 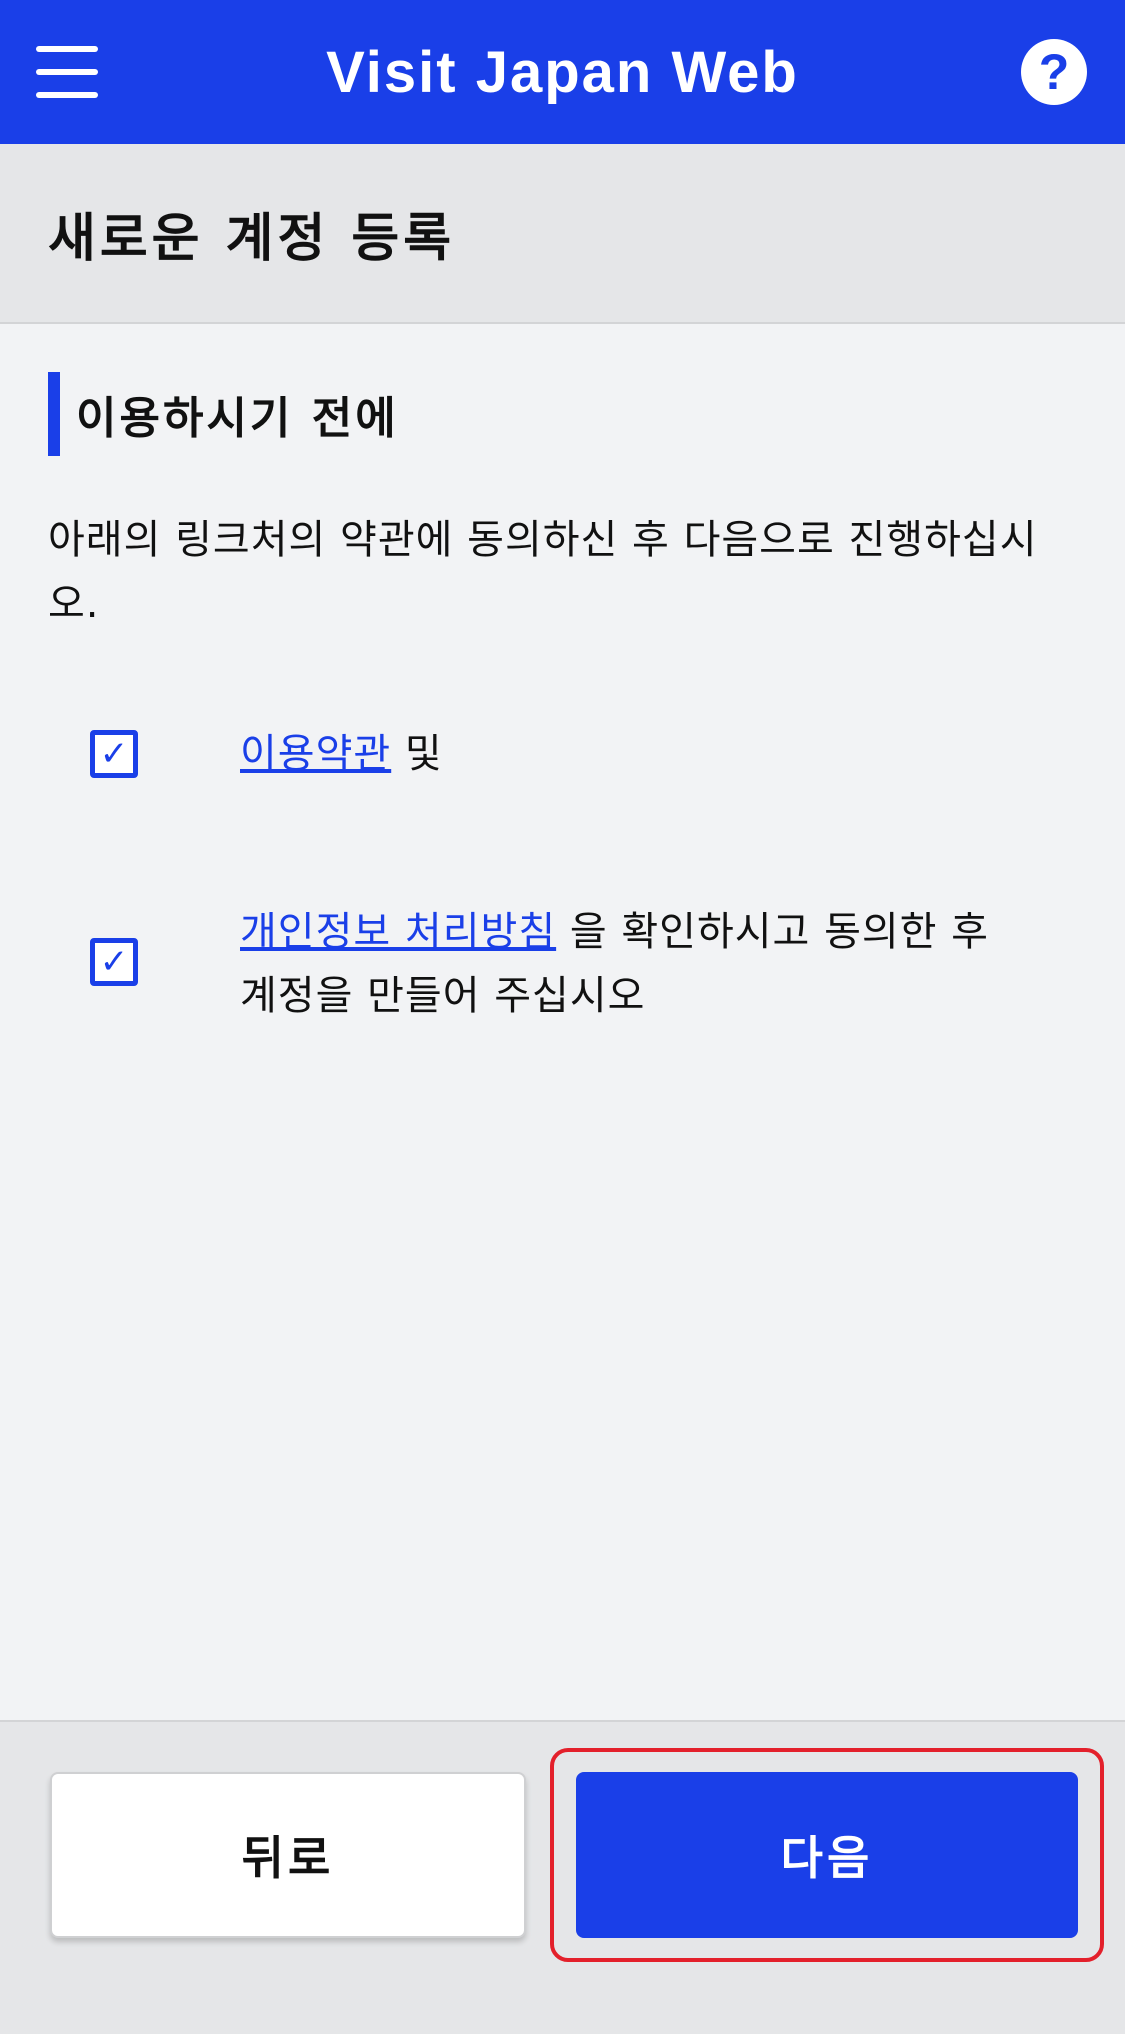 What do you see at coordinates (562, 234) in the screenshot?
I see `page-title-band: 새로운 계정 등록` at bounding box center [562, 234].